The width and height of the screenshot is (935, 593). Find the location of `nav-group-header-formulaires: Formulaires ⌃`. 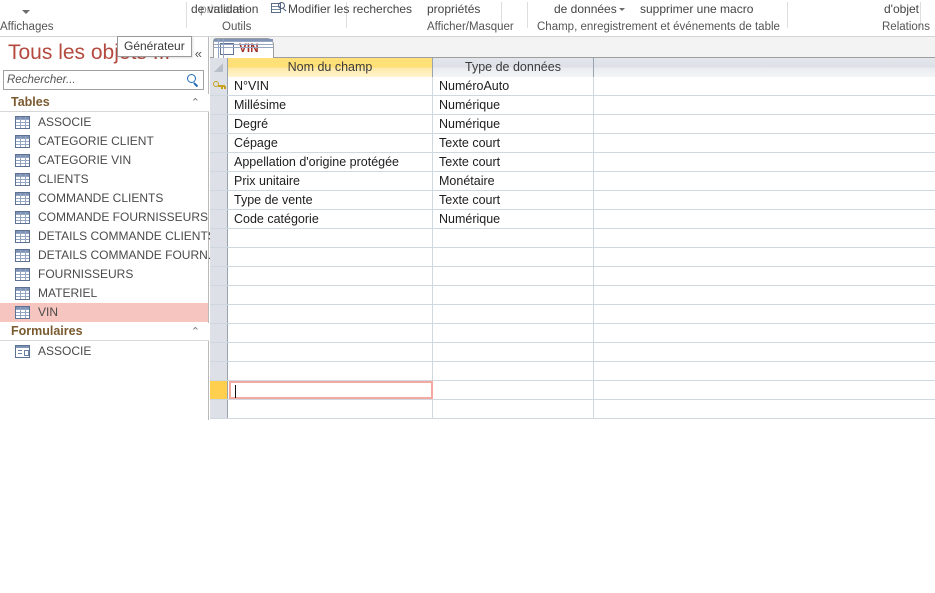

nav-group-header-formulaires: Formulaires ⌃ is located at coordinates (104, 332).